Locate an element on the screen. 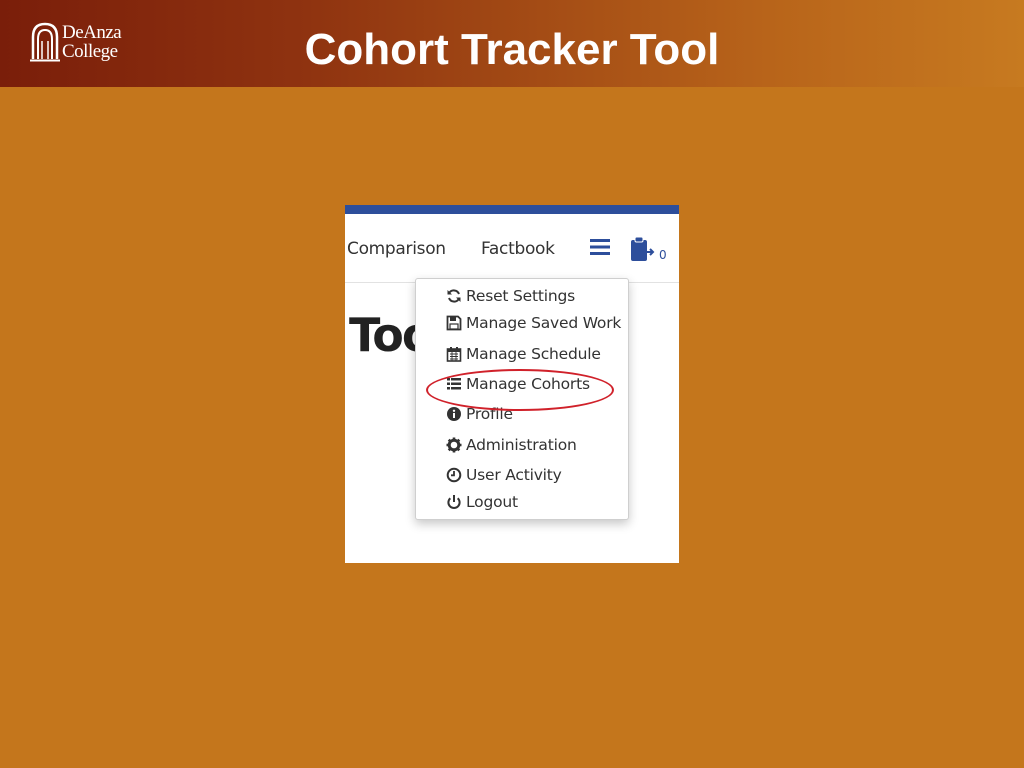 Image resolution: width=1024 pixels, height=768 pixels. calendar-icon is located at coordinates (454, 354).